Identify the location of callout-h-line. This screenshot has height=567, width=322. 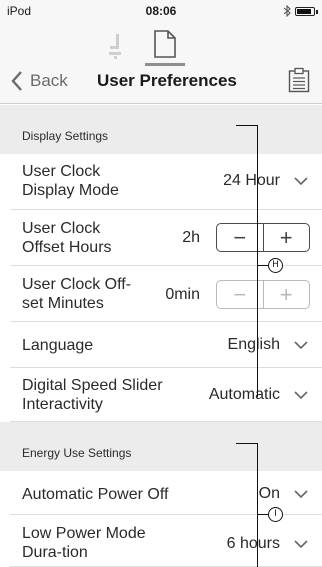
(257, 261).